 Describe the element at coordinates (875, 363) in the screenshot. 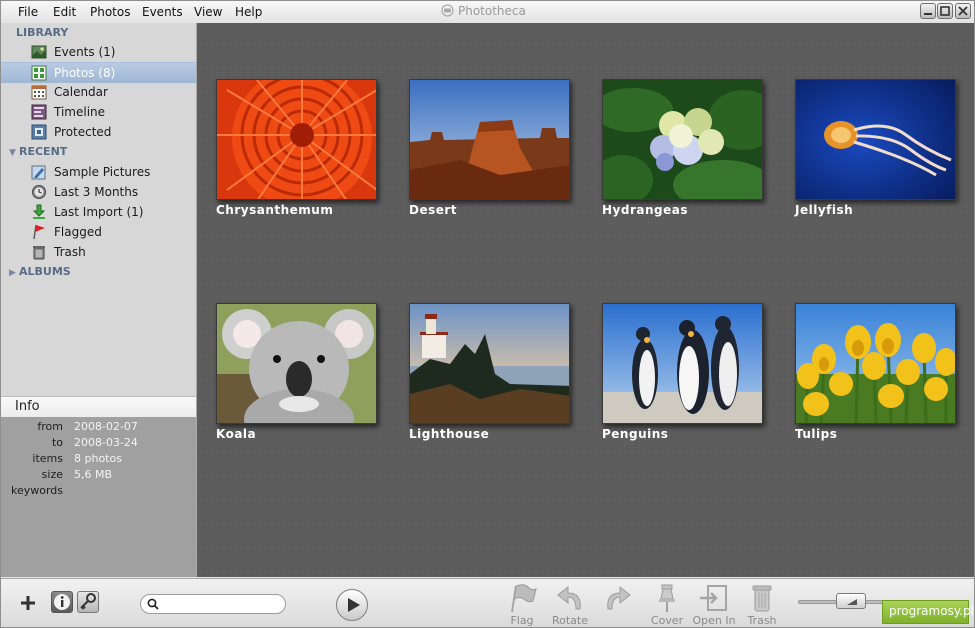

I see `photo-thumbnail-tulips` at that location.